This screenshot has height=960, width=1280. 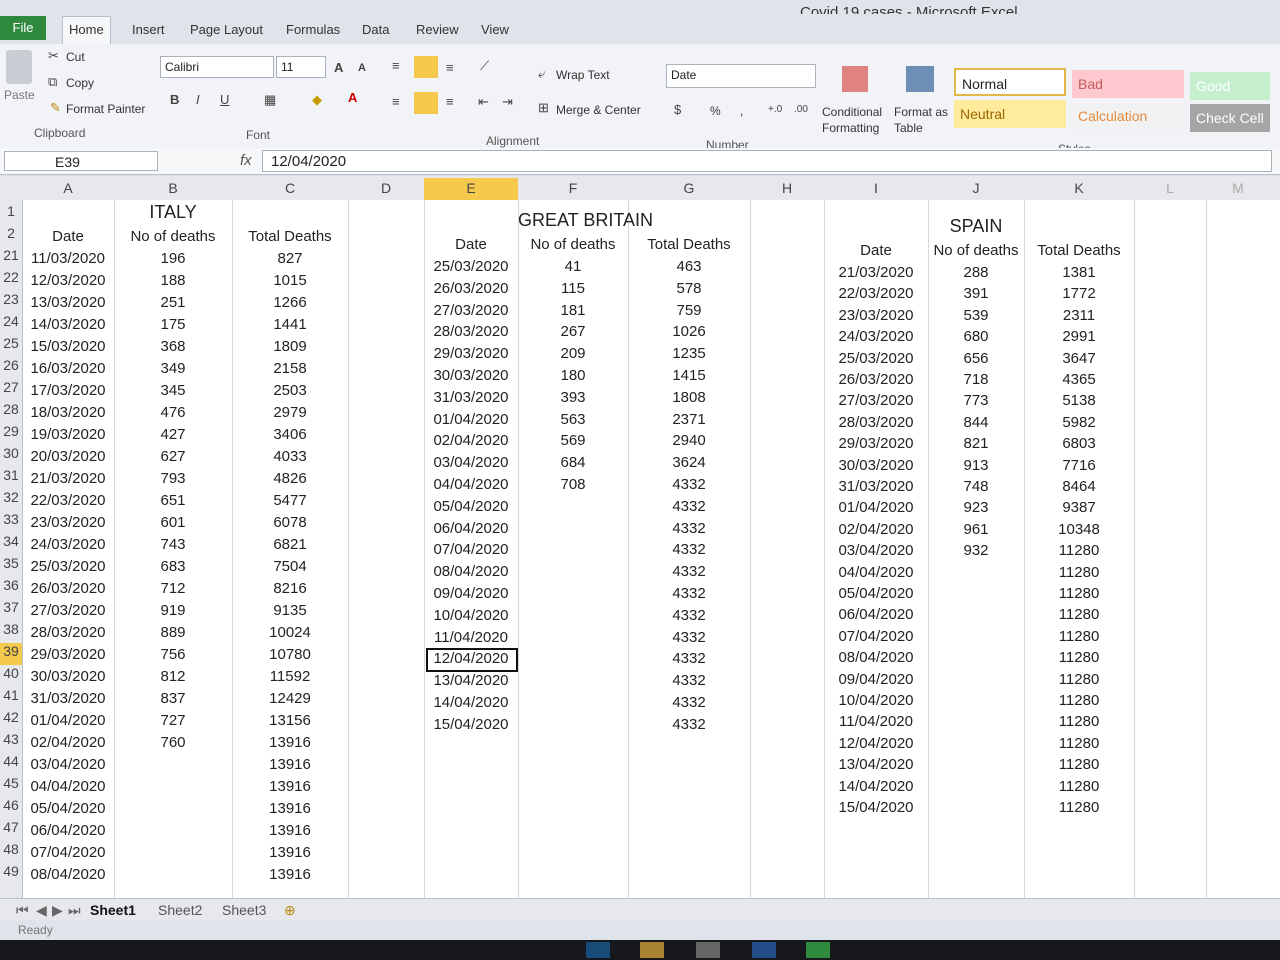 What do you see at coordinates (11, 588) in the screenshot?
I see `row-header: 36` at bounding box center [11, 588].